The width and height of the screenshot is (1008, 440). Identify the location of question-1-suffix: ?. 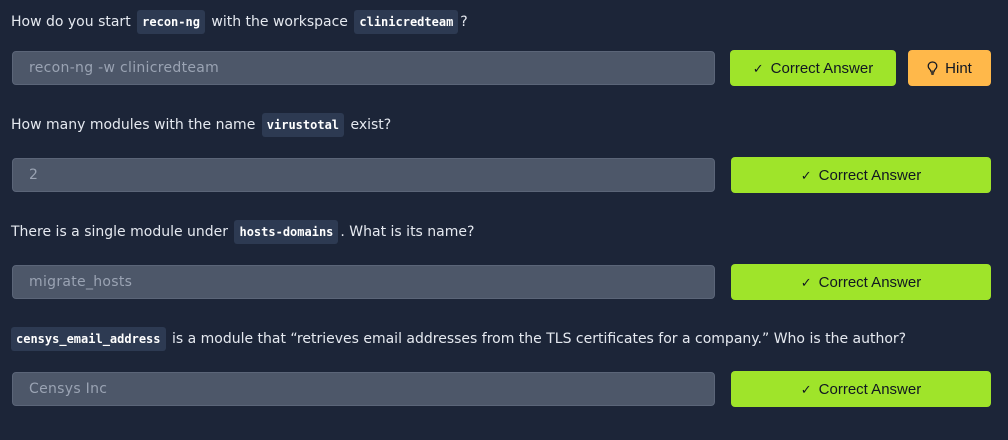
(464, 22).